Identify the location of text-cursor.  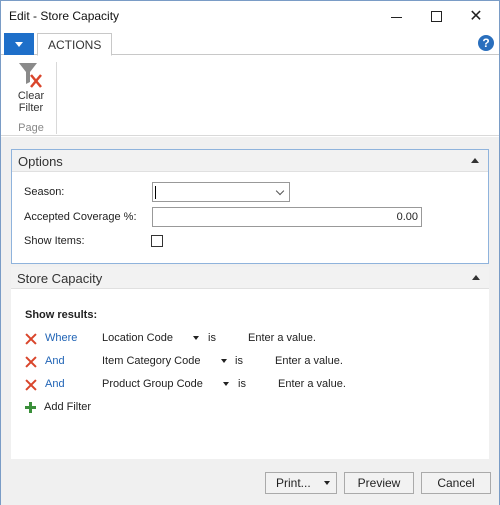
(155, 192).